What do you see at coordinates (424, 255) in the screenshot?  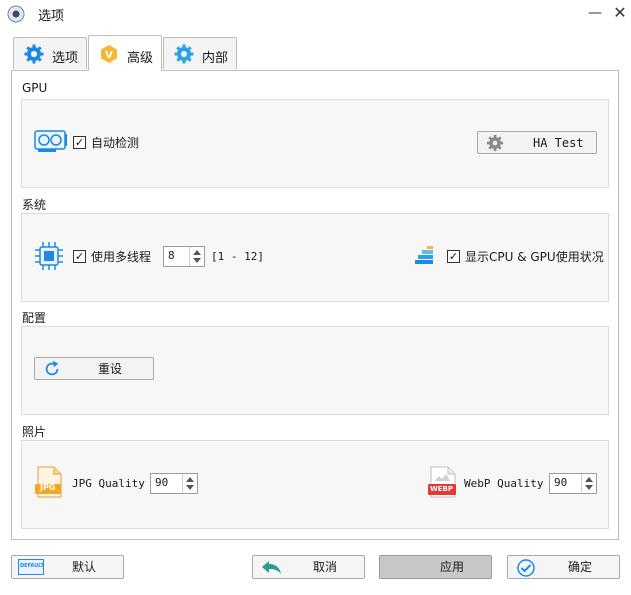 I see `usage-stats-icon` at bounding box center [424, 255].